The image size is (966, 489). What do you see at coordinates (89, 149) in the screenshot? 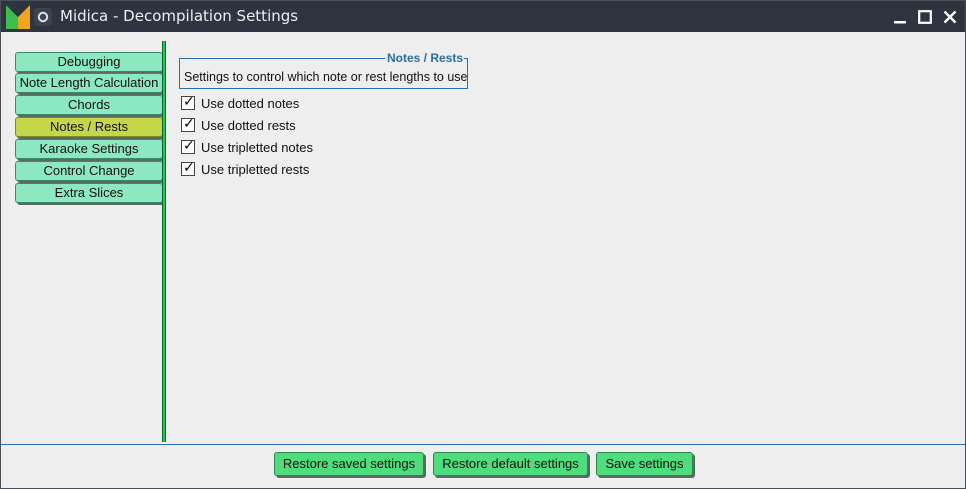
I see `sidebar-item-karaoke-settings: Karaoke Settings` at bounding box center [89, 149].